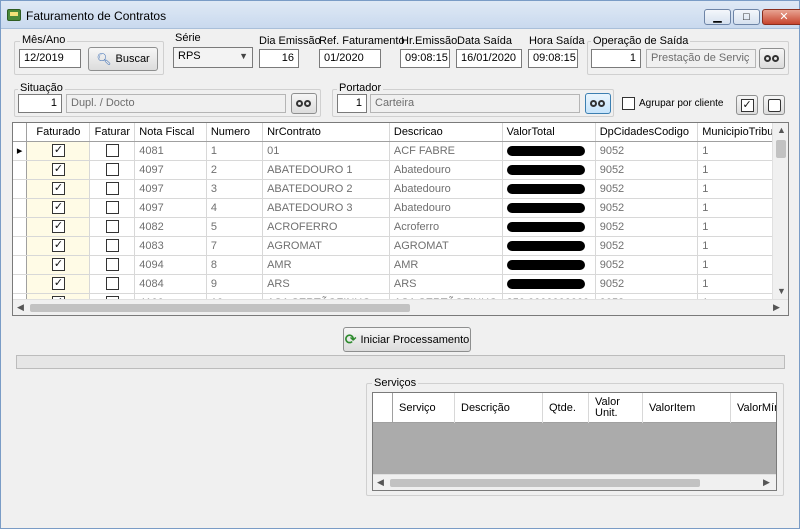 Image resolution: width=800 pixels, height=529 pixels. What do you see at coordinates (400, 170) in the screenshot?
I see `table-row: 40972ABATEDOURO 1Abatedouro90521` at bounding box center [400, 170].